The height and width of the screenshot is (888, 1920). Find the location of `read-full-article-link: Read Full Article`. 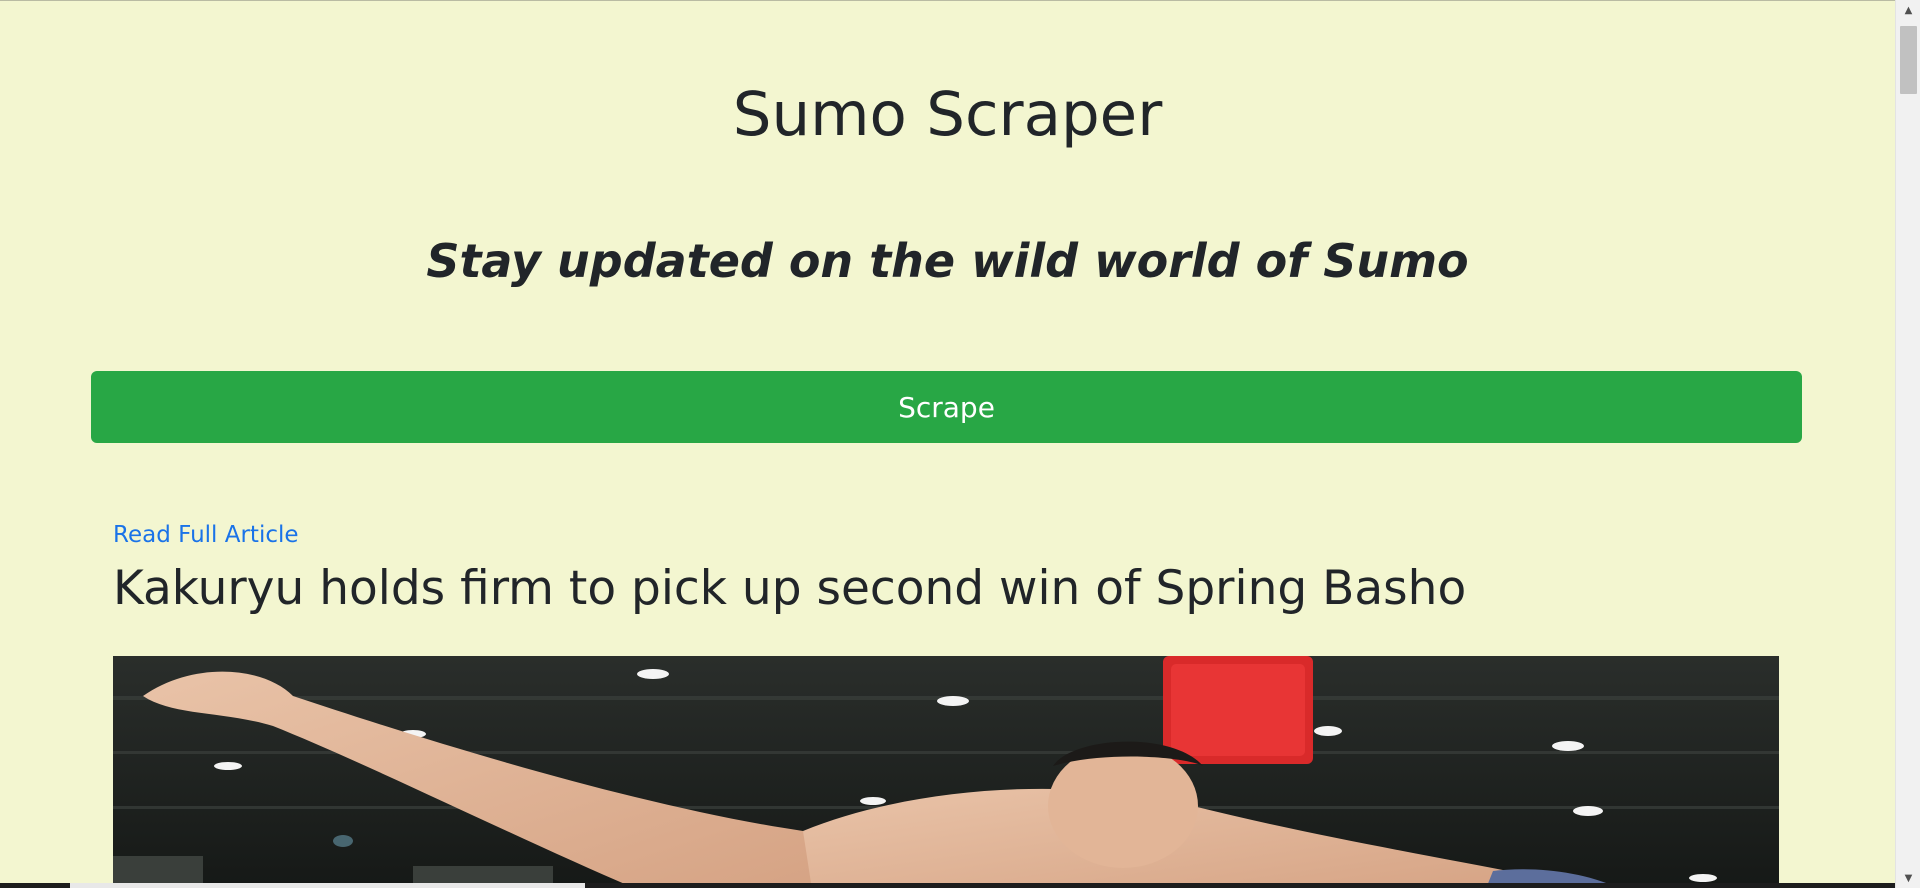

read-full-article-link: Read Full Article is located at coordinates (946, 535).